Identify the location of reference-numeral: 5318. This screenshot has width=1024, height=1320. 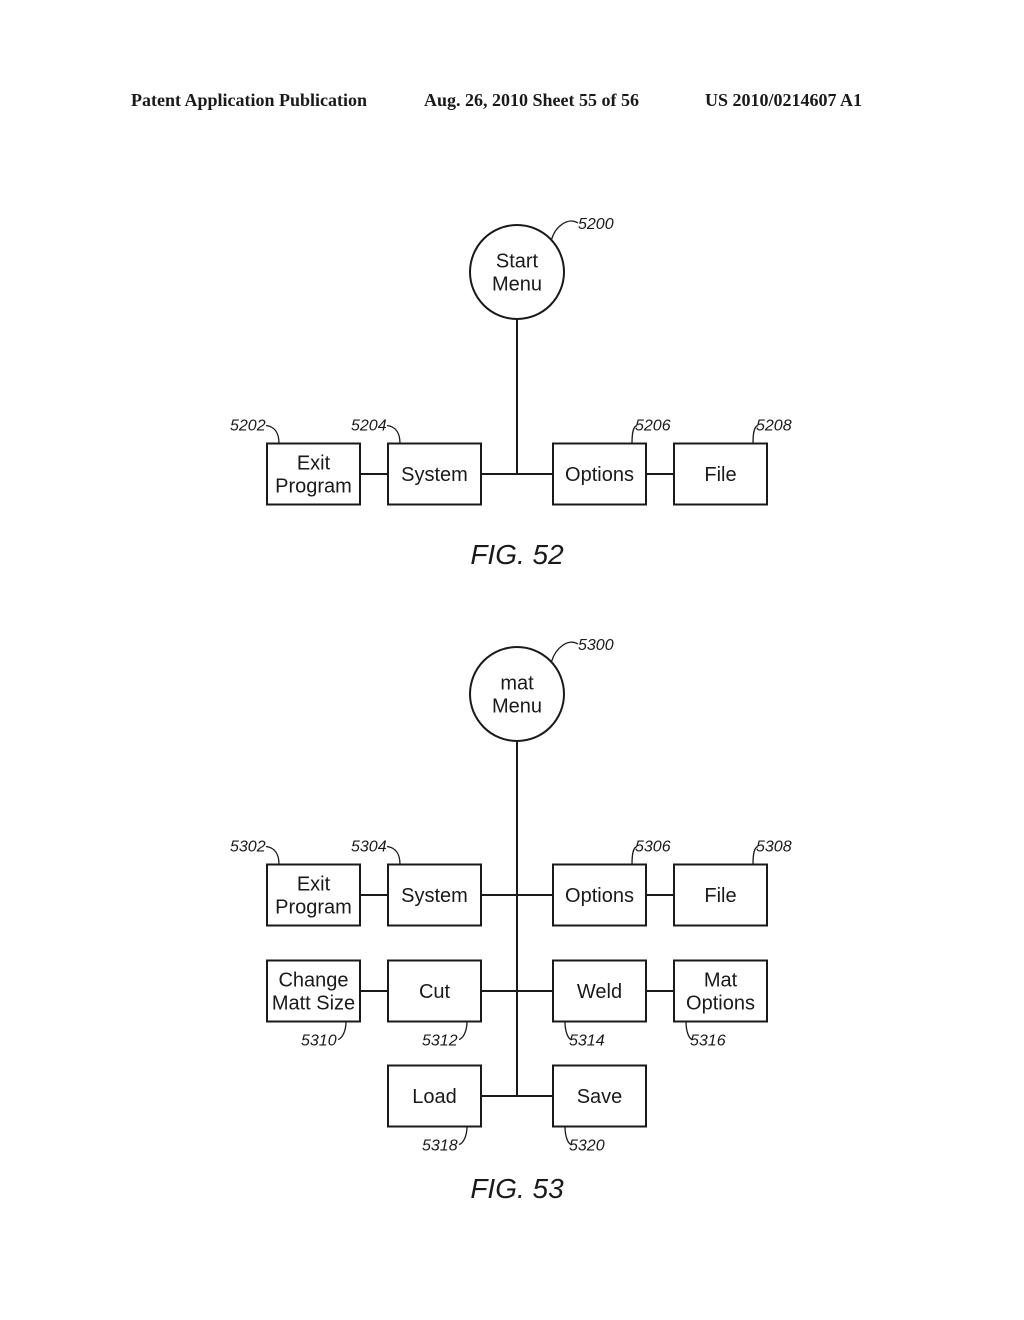
(440, 1146).